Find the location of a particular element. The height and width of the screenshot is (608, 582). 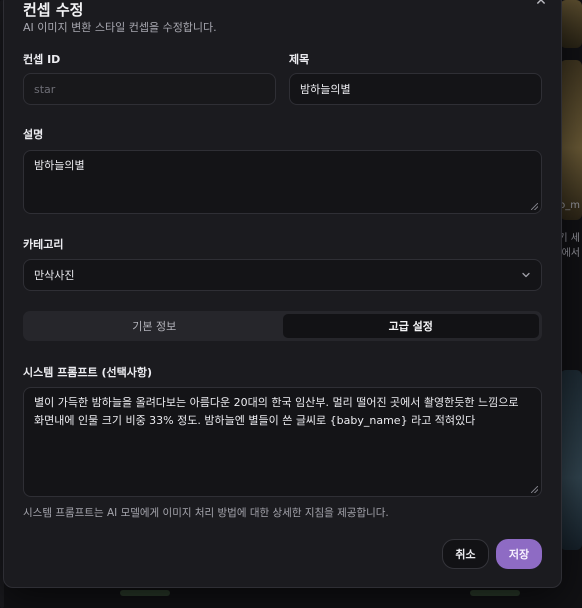

category-label: 카테고리 is located at coordinates (43, 244).